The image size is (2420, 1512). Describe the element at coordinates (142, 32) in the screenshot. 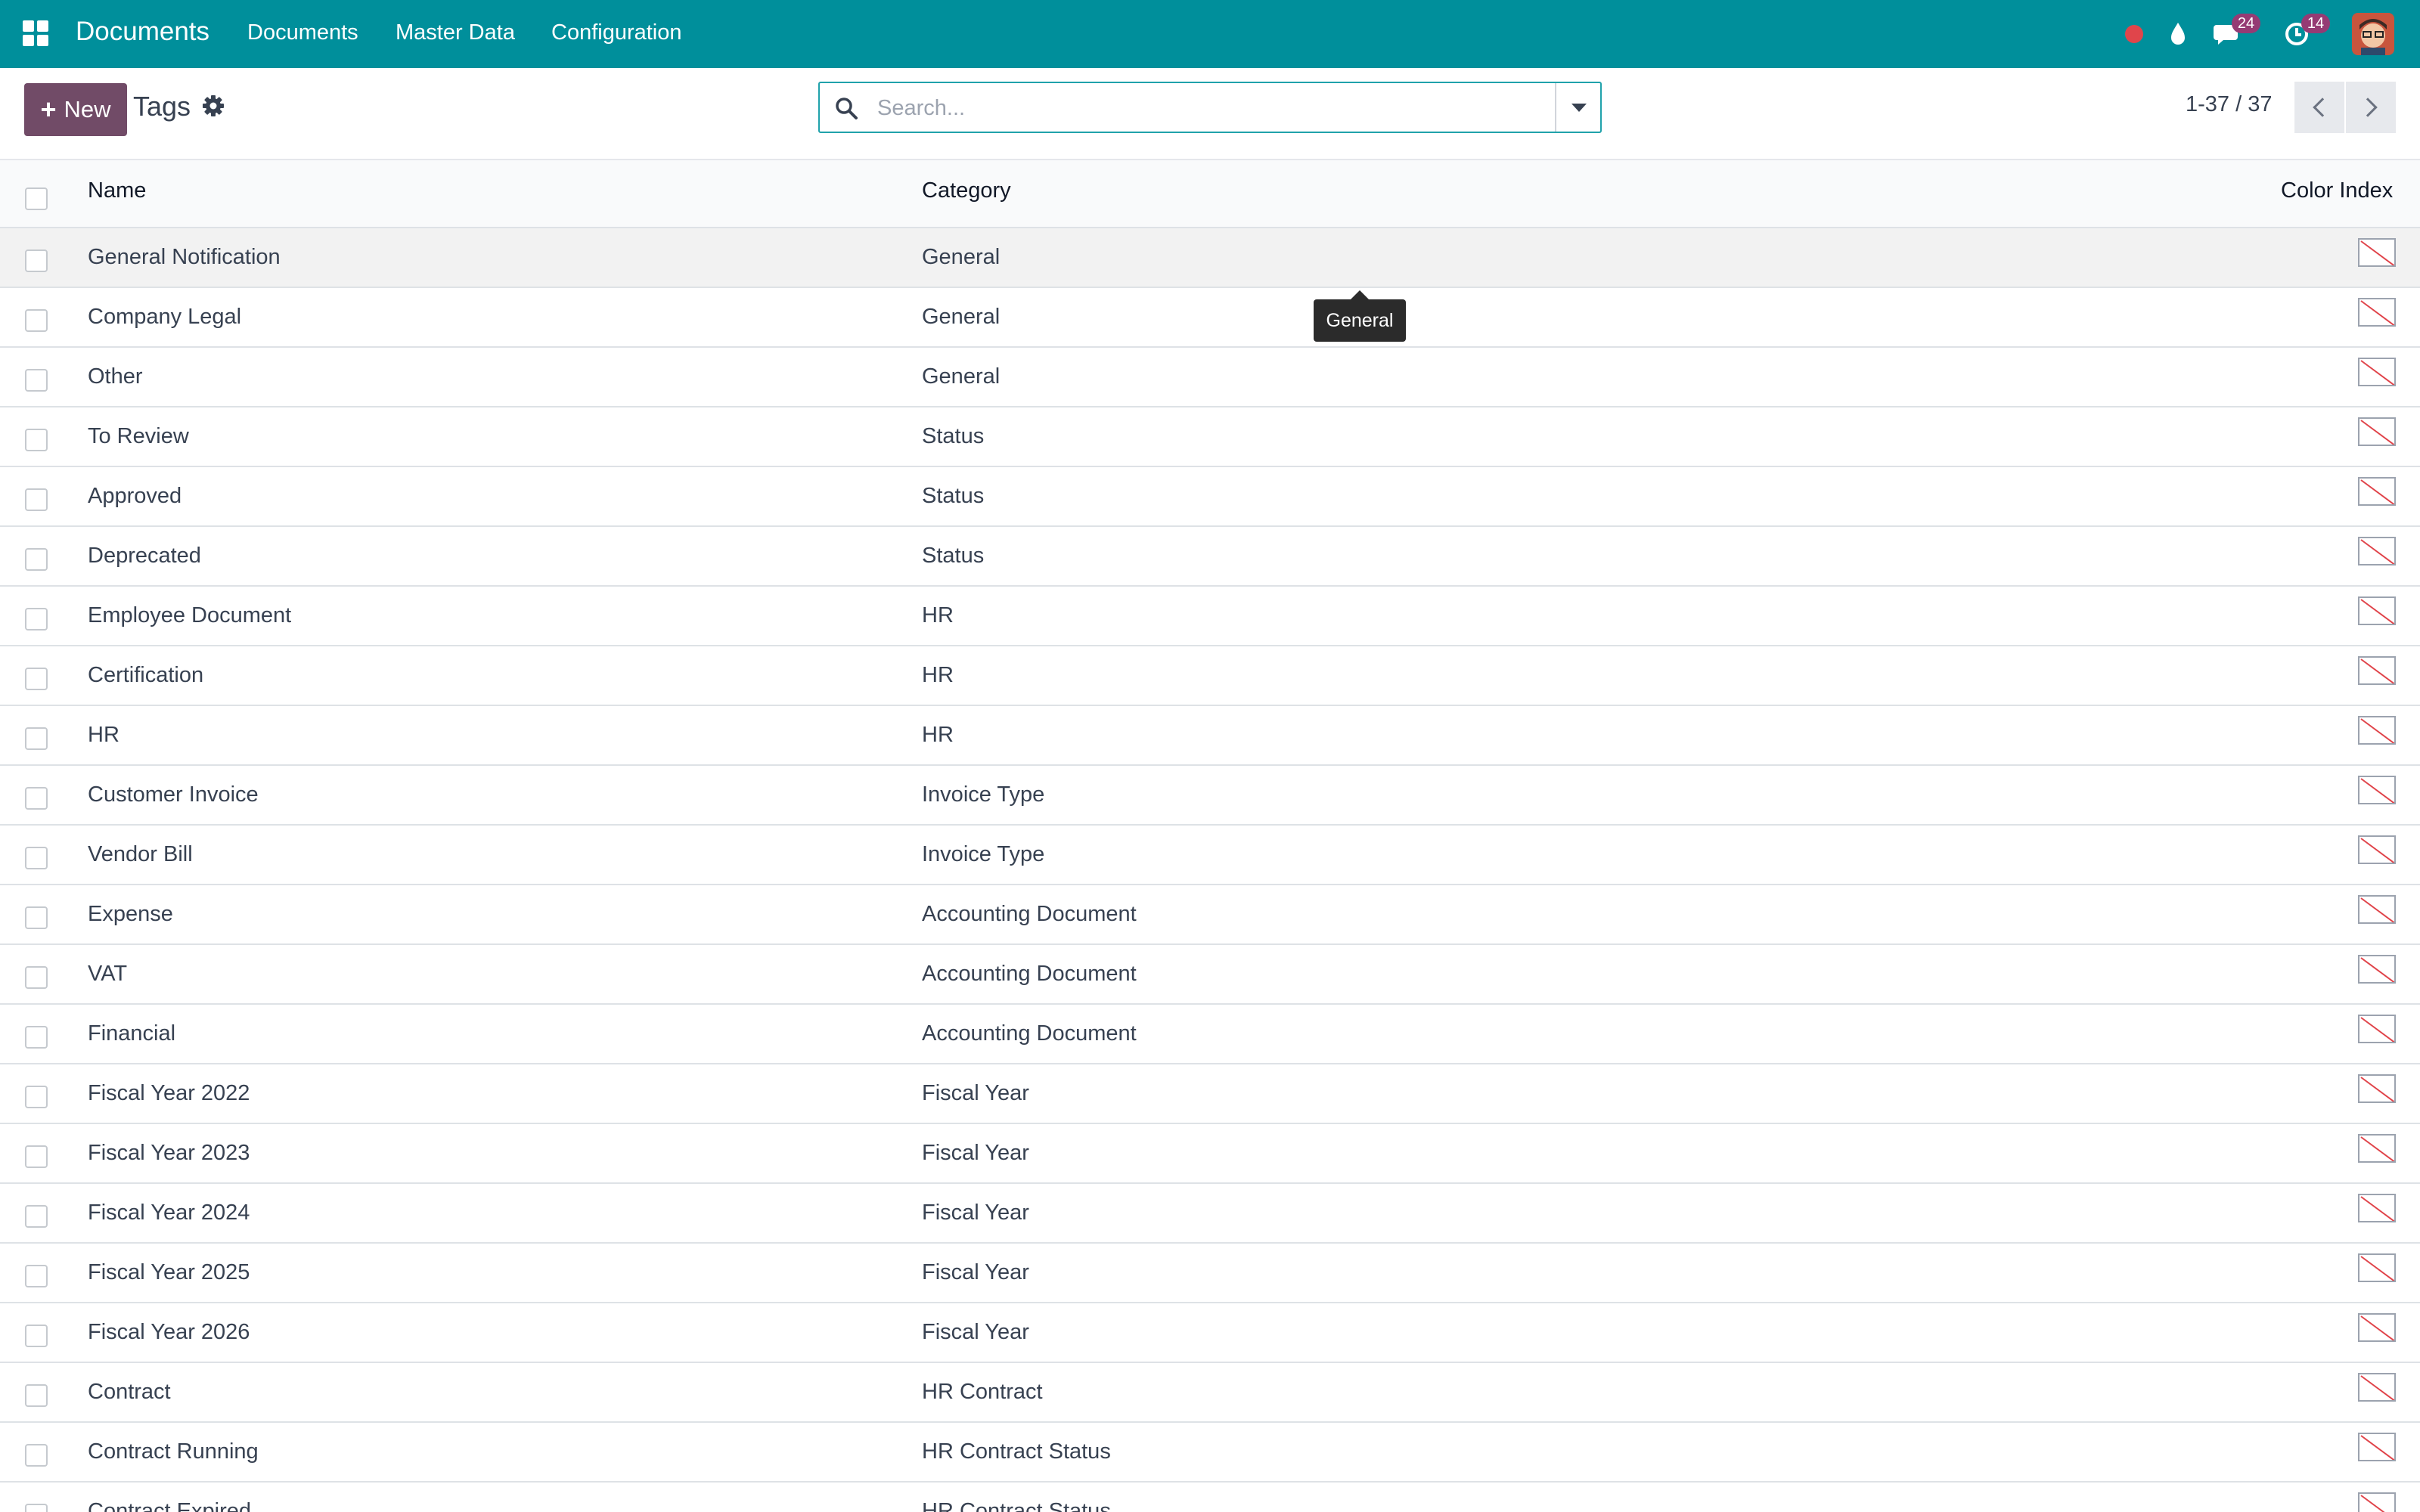

I see `app-brand: Documents` at that location.